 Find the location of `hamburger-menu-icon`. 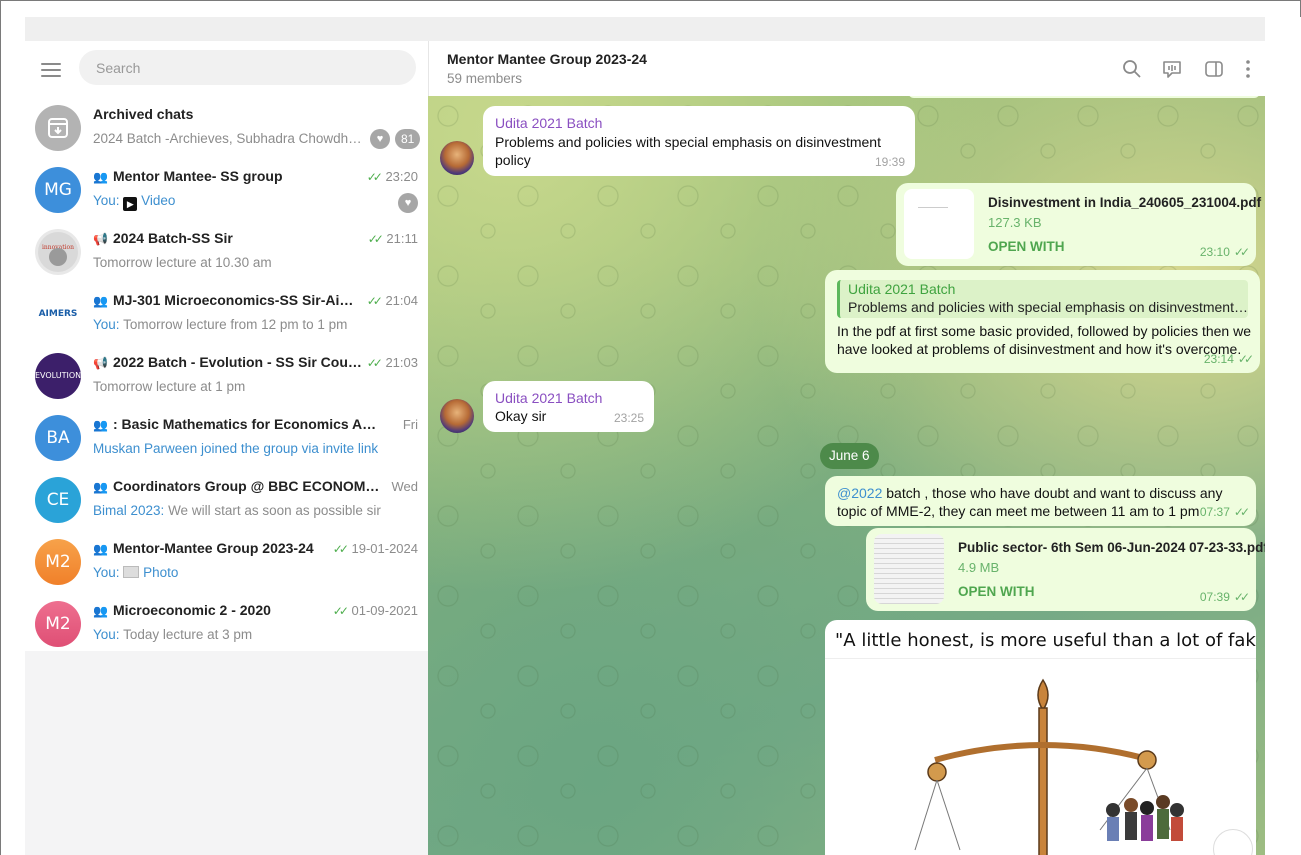

hamburger-menu-icon is located at coordinates (51, 69).